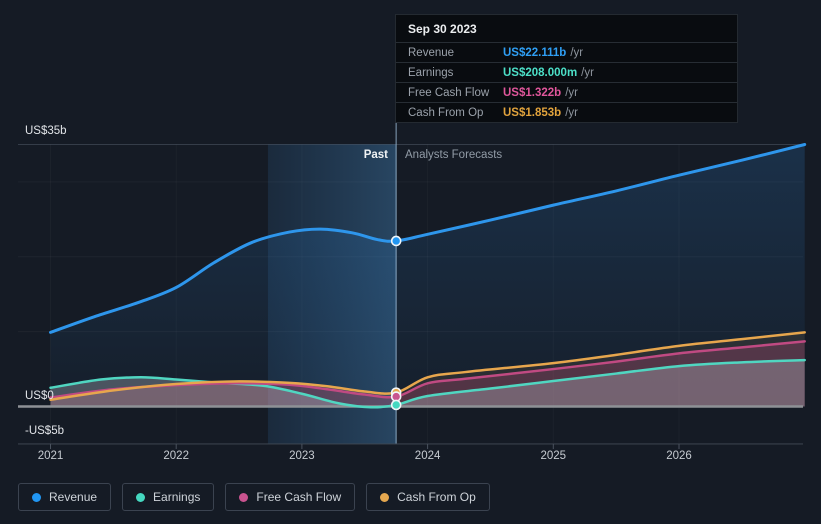 The width and height of the screenshot is (821, 524). What do you see at coordinates (50, 456) in the screenshot?
I see `x-axis-label-2021: 2021` at bounding box center [50, 456].